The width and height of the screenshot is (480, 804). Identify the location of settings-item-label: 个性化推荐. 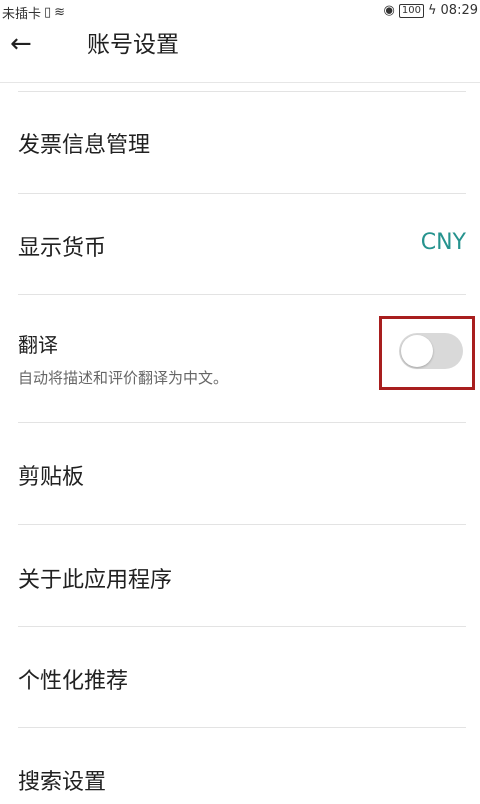
(73, 681).